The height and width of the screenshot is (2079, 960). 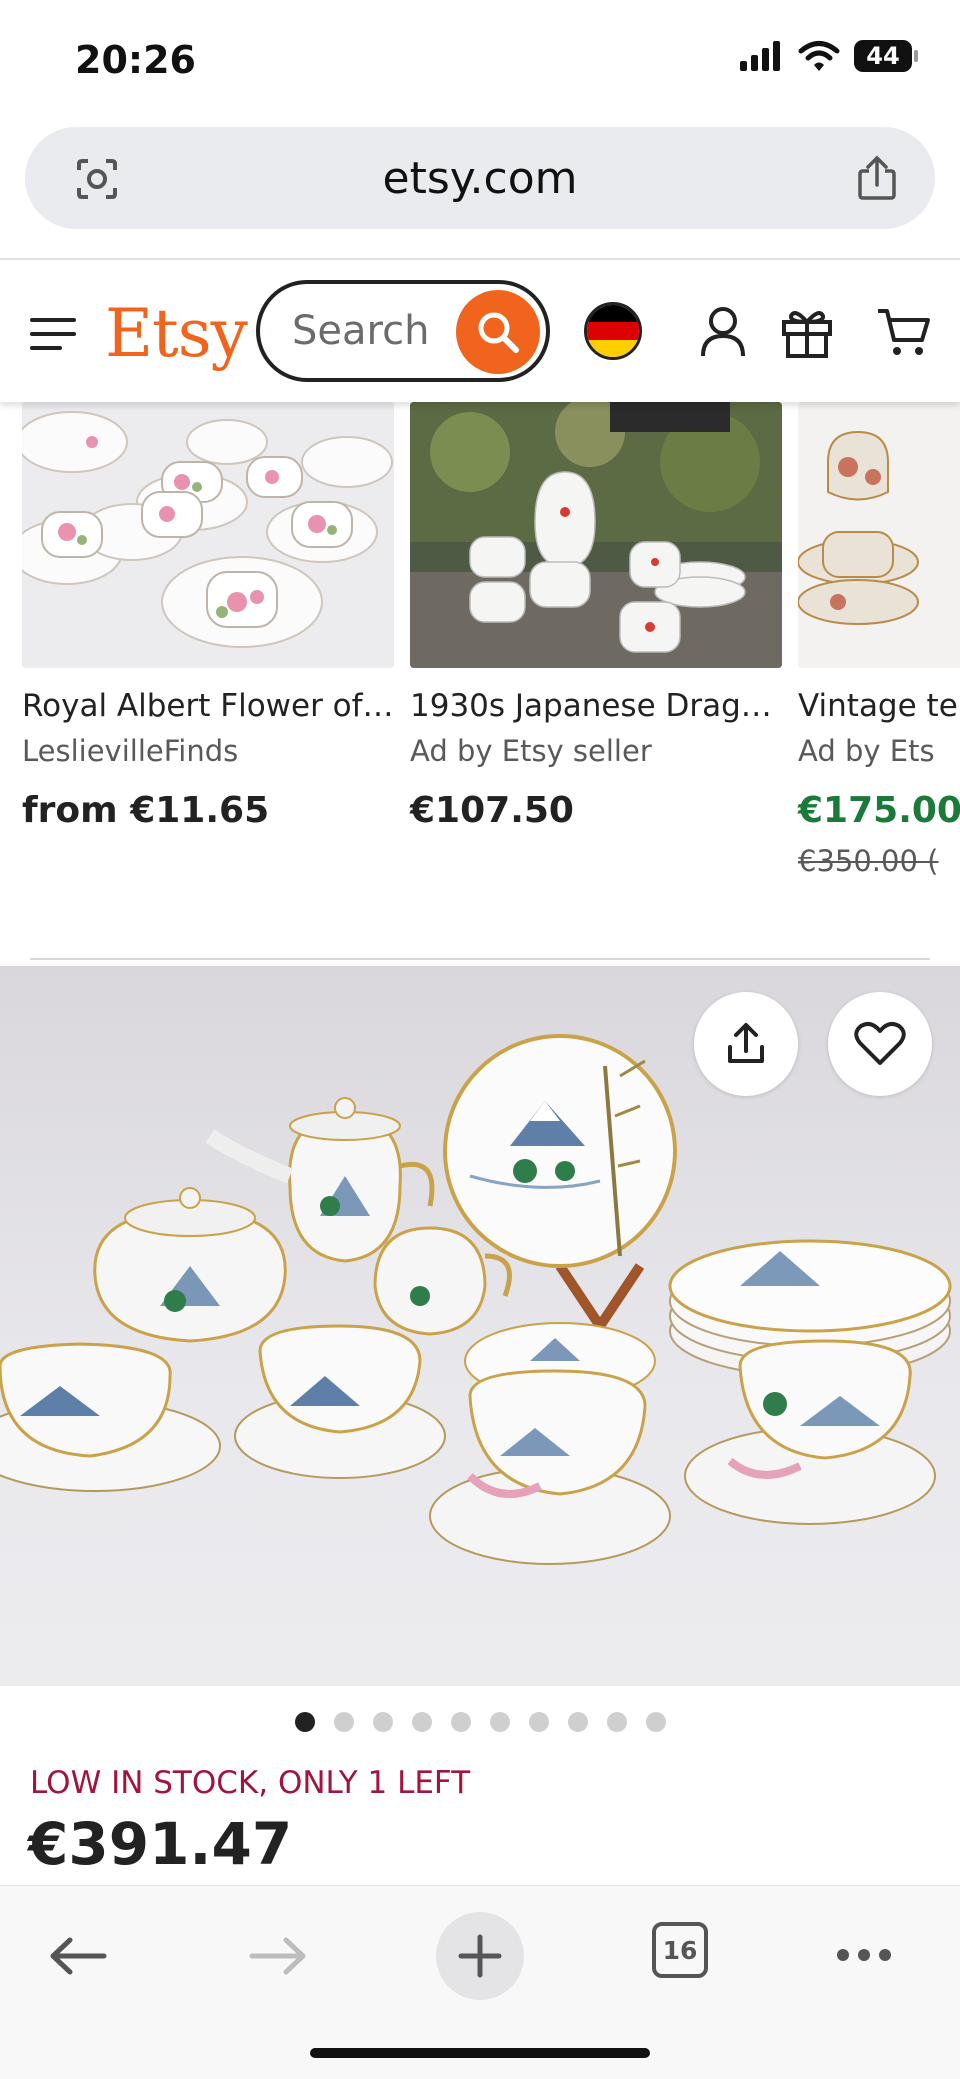 I want to click on tab-switcher-button: 16, so click(x=680, y=1950).